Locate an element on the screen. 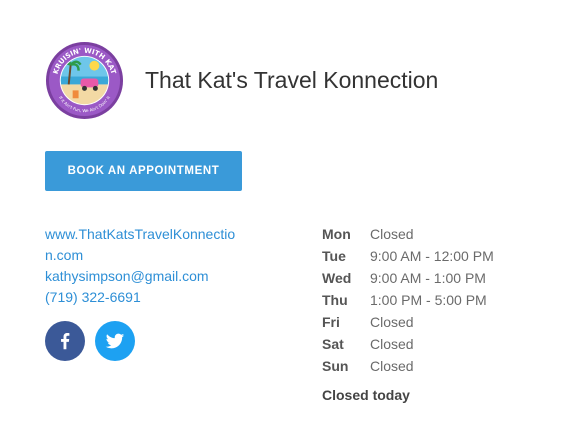 The height and width of the screenshot is (439, 577). twitter-icon is located at coordinates (115, 341).